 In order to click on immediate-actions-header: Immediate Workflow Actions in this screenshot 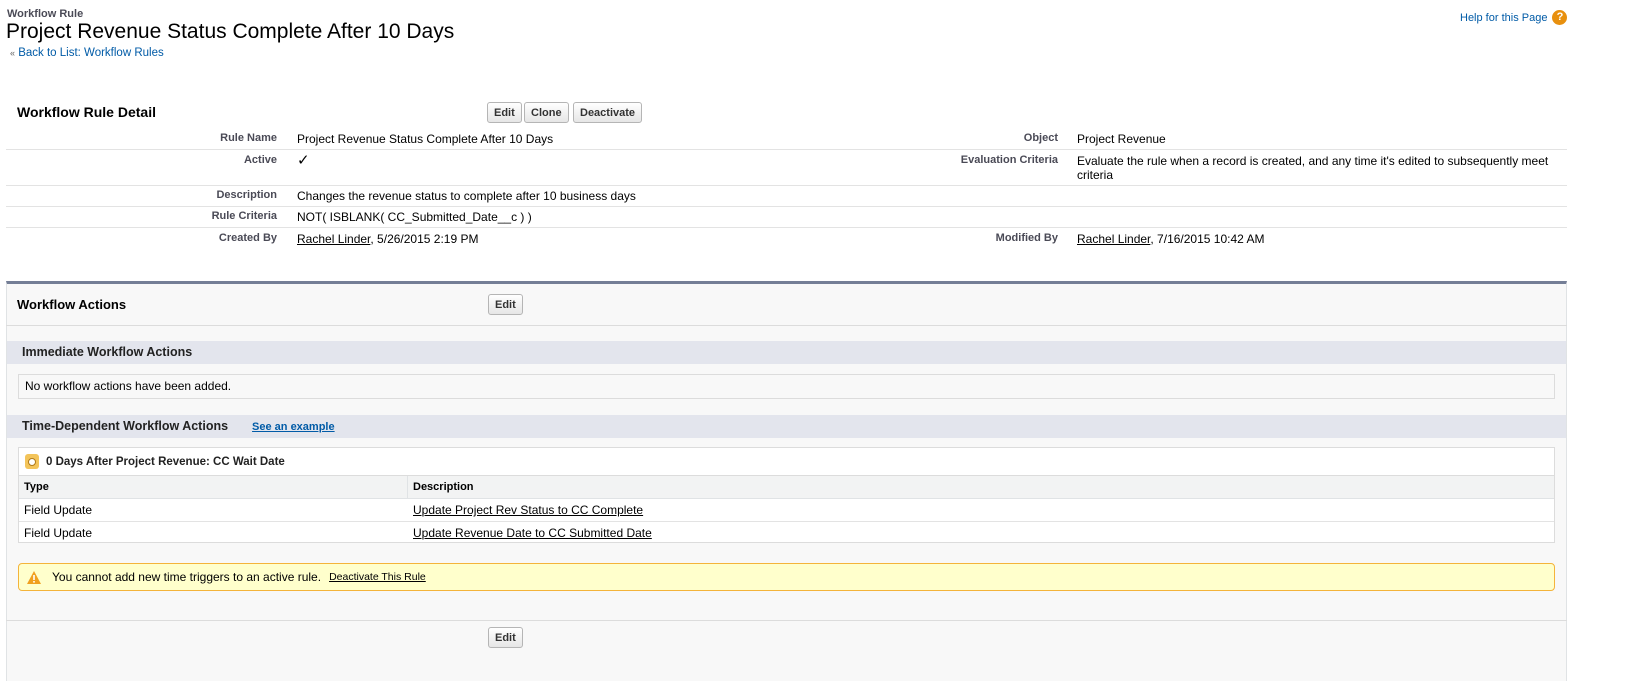, I will do `click(786, 352)`.